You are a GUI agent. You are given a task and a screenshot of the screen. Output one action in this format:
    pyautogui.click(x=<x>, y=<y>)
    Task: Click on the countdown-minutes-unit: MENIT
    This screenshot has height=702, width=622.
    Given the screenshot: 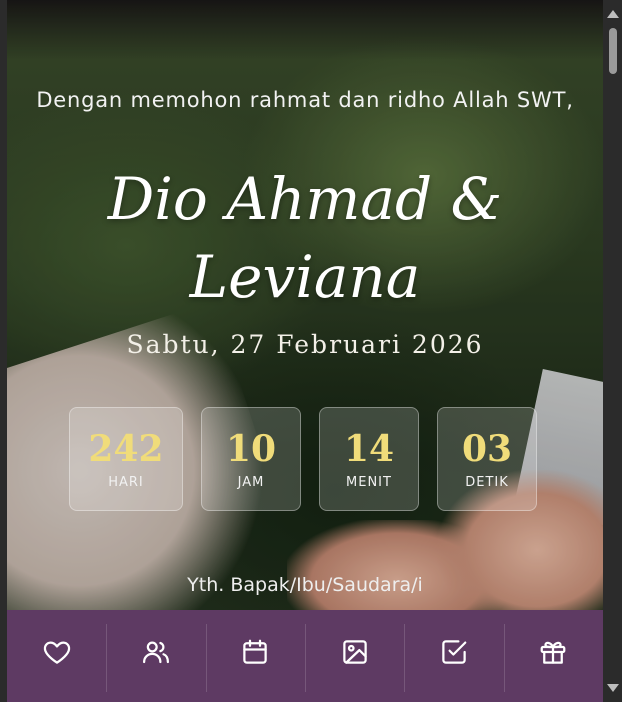 What is the action you would take?
    pyautogui.click(x=369, y=482)
    